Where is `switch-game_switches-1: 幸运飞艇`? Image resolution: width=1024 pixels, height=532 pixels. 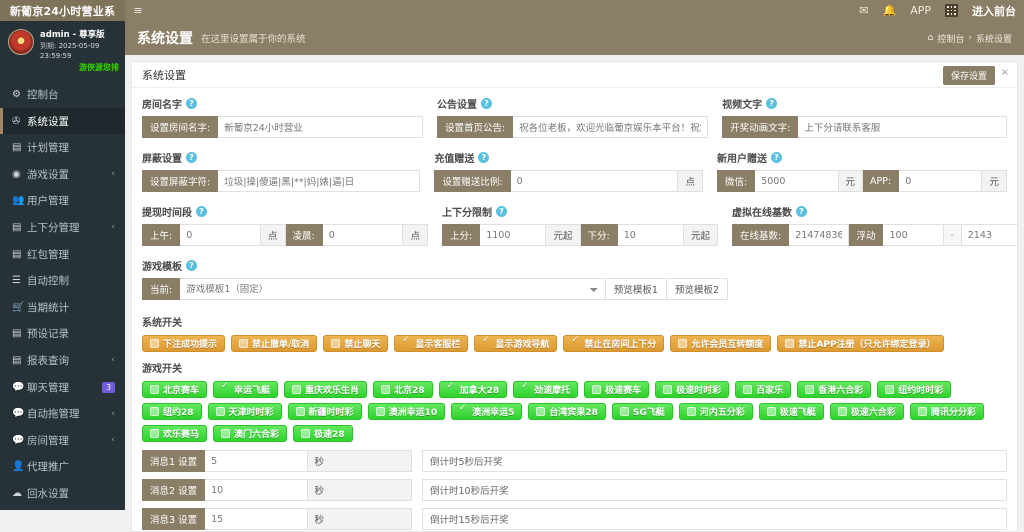
switch-game_switches-1: 幸运飞艇 is located at coordinates (246, 389).